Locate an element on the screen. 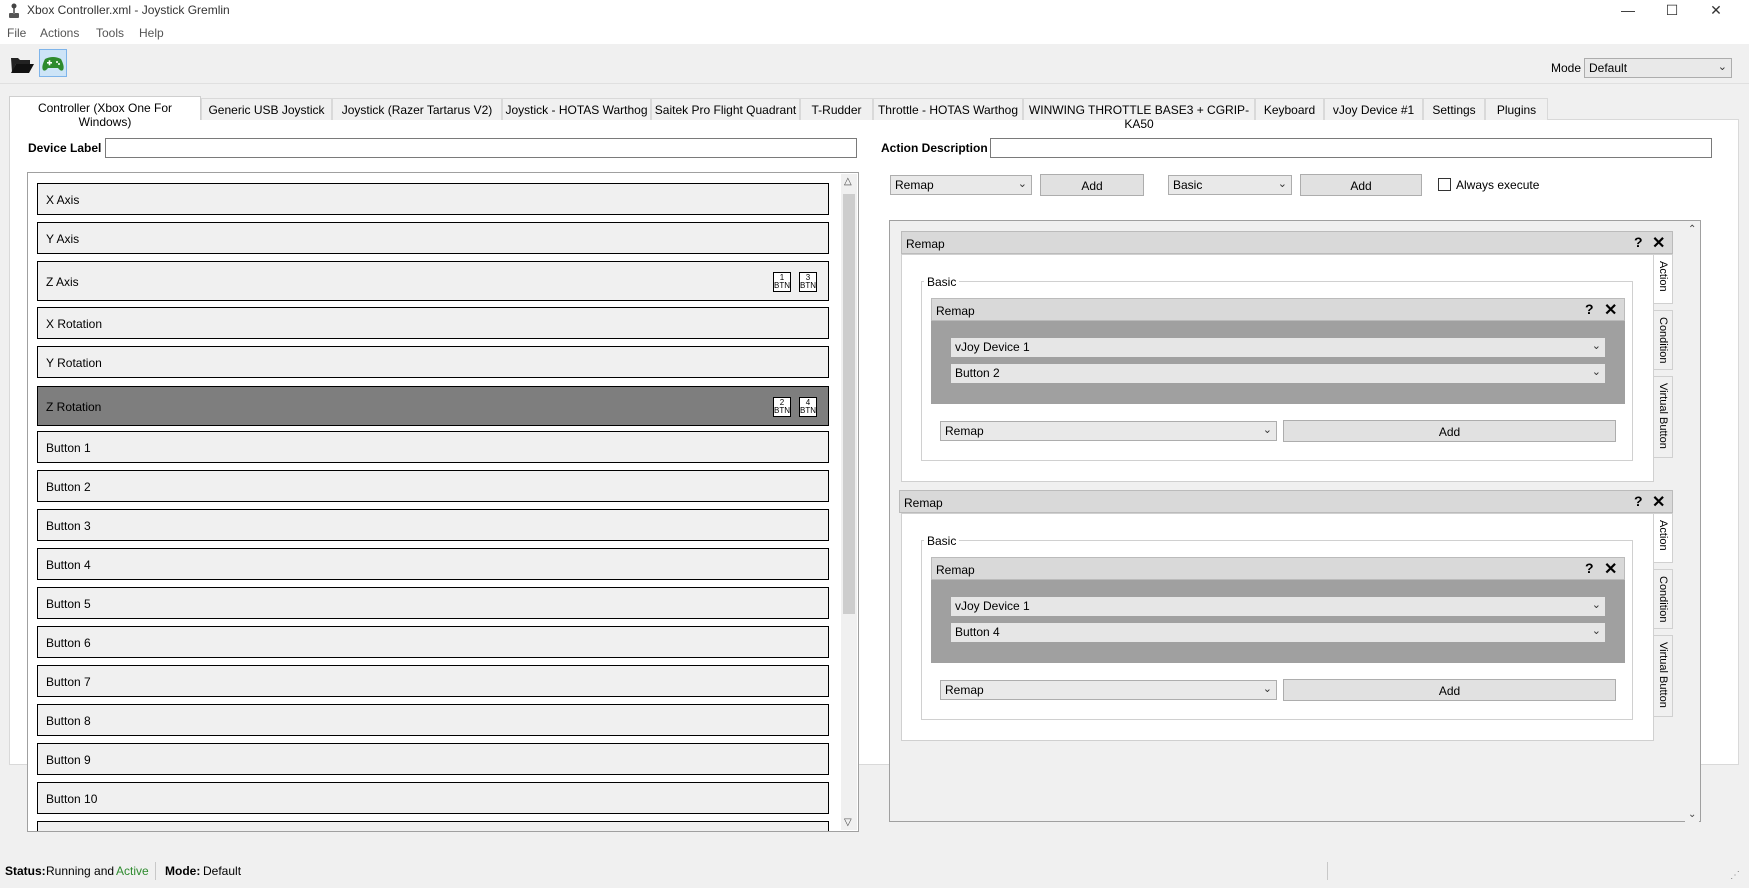 The image size is (1749, 888). resize-grip-icon: ⋰ is located at coordinates (1735, 875).